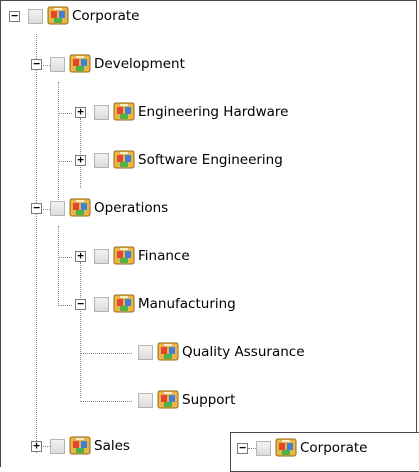 The height and width of the screenshot is (472, 419). Describe the element at coordinates (131, 208) in the screenshot. I see `node-label: Operations` at that location.